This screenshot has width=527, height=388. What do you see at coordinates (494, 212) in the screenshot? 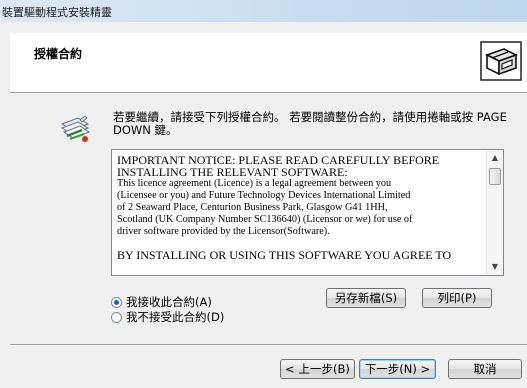
I see `license-scrollbar: ▲ ▼` at bounding box center [494, 212].